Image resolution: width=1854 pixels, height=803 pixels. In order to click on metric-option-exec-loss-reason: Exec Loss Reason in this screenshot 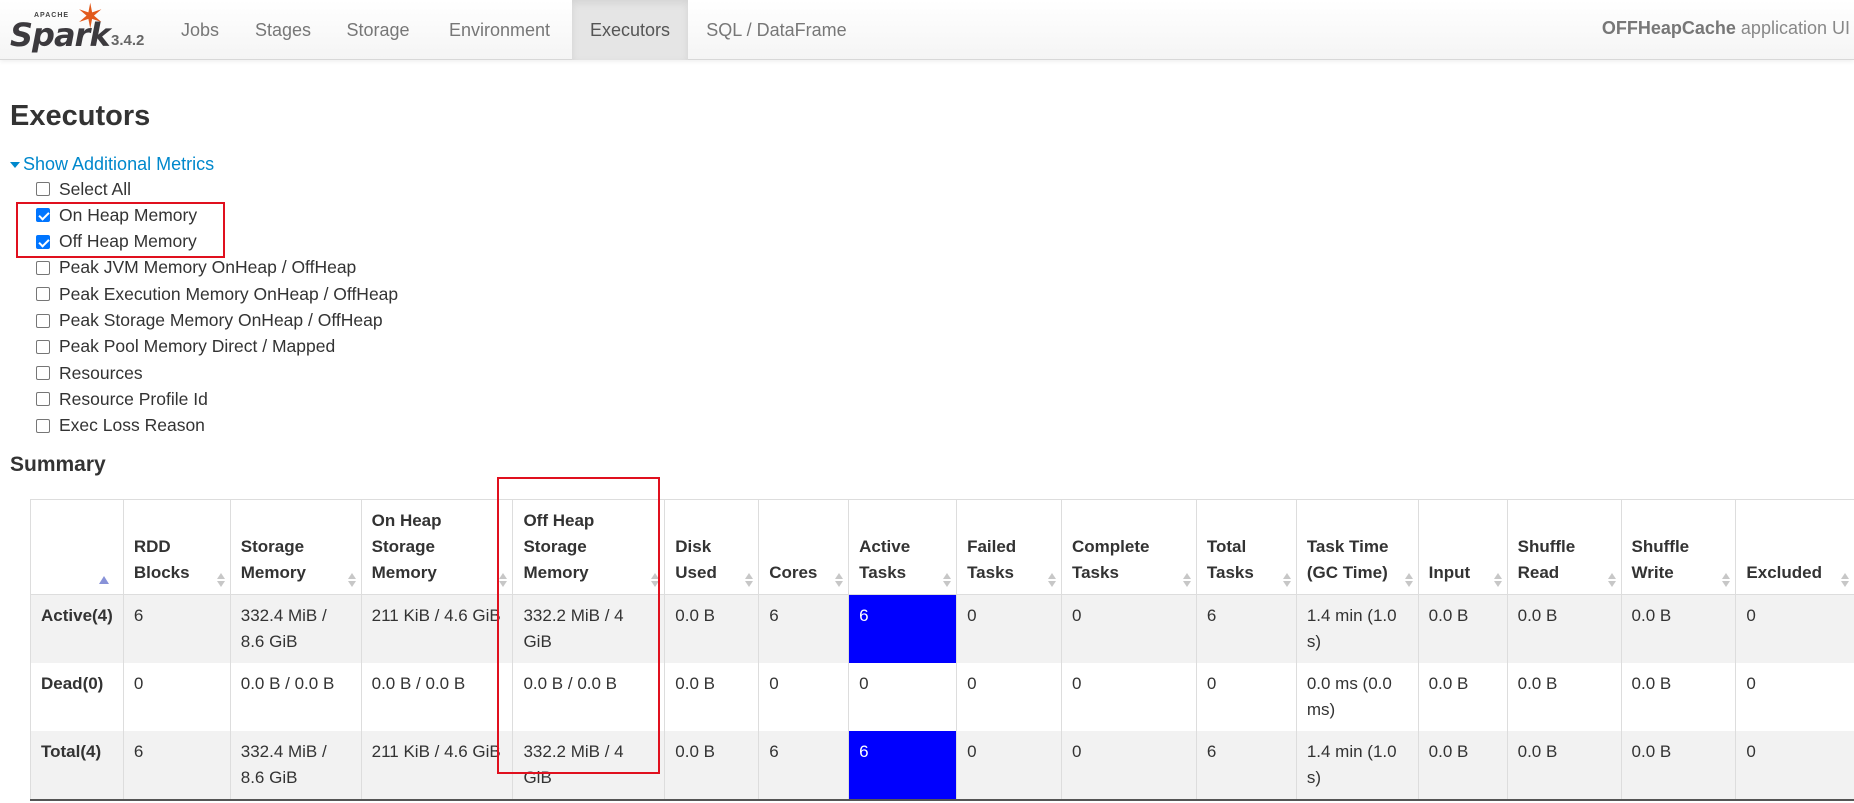, I will do `click(120, 426)`.